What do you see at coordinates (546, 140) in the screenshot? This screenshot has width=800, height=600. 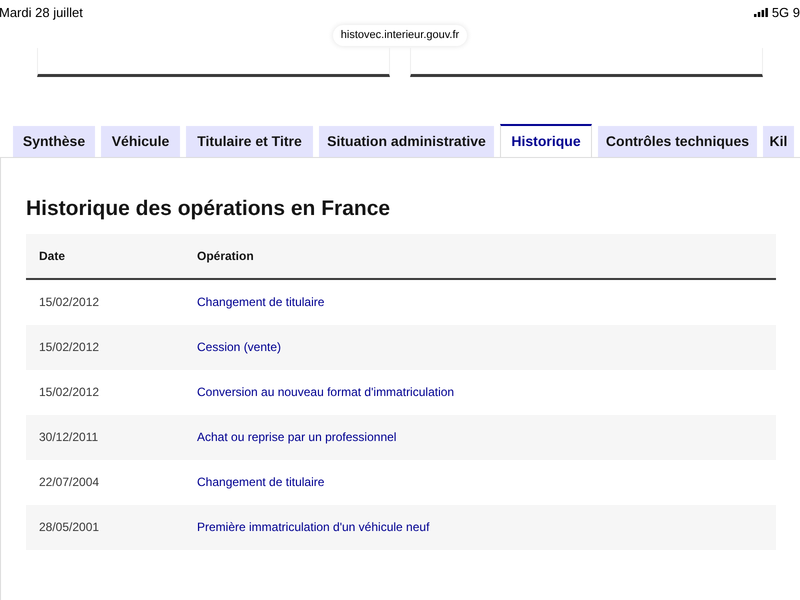 I see `tab: Historique` at bounding box center [546, 140].